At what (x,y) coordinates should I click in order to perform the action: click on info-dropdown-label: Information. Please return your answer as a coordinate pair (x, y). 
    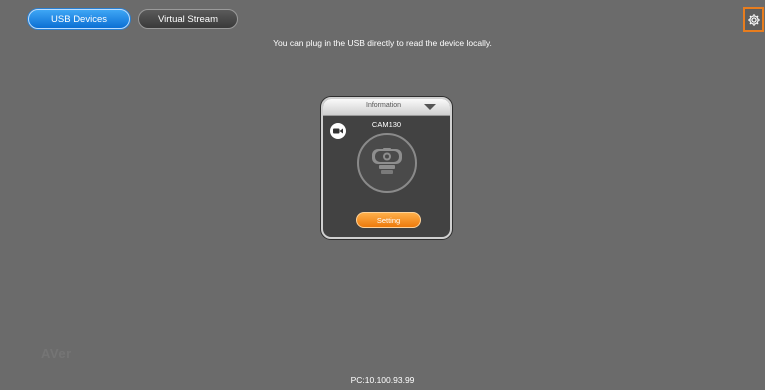
    Looking at the image, I should click on (384, 105).